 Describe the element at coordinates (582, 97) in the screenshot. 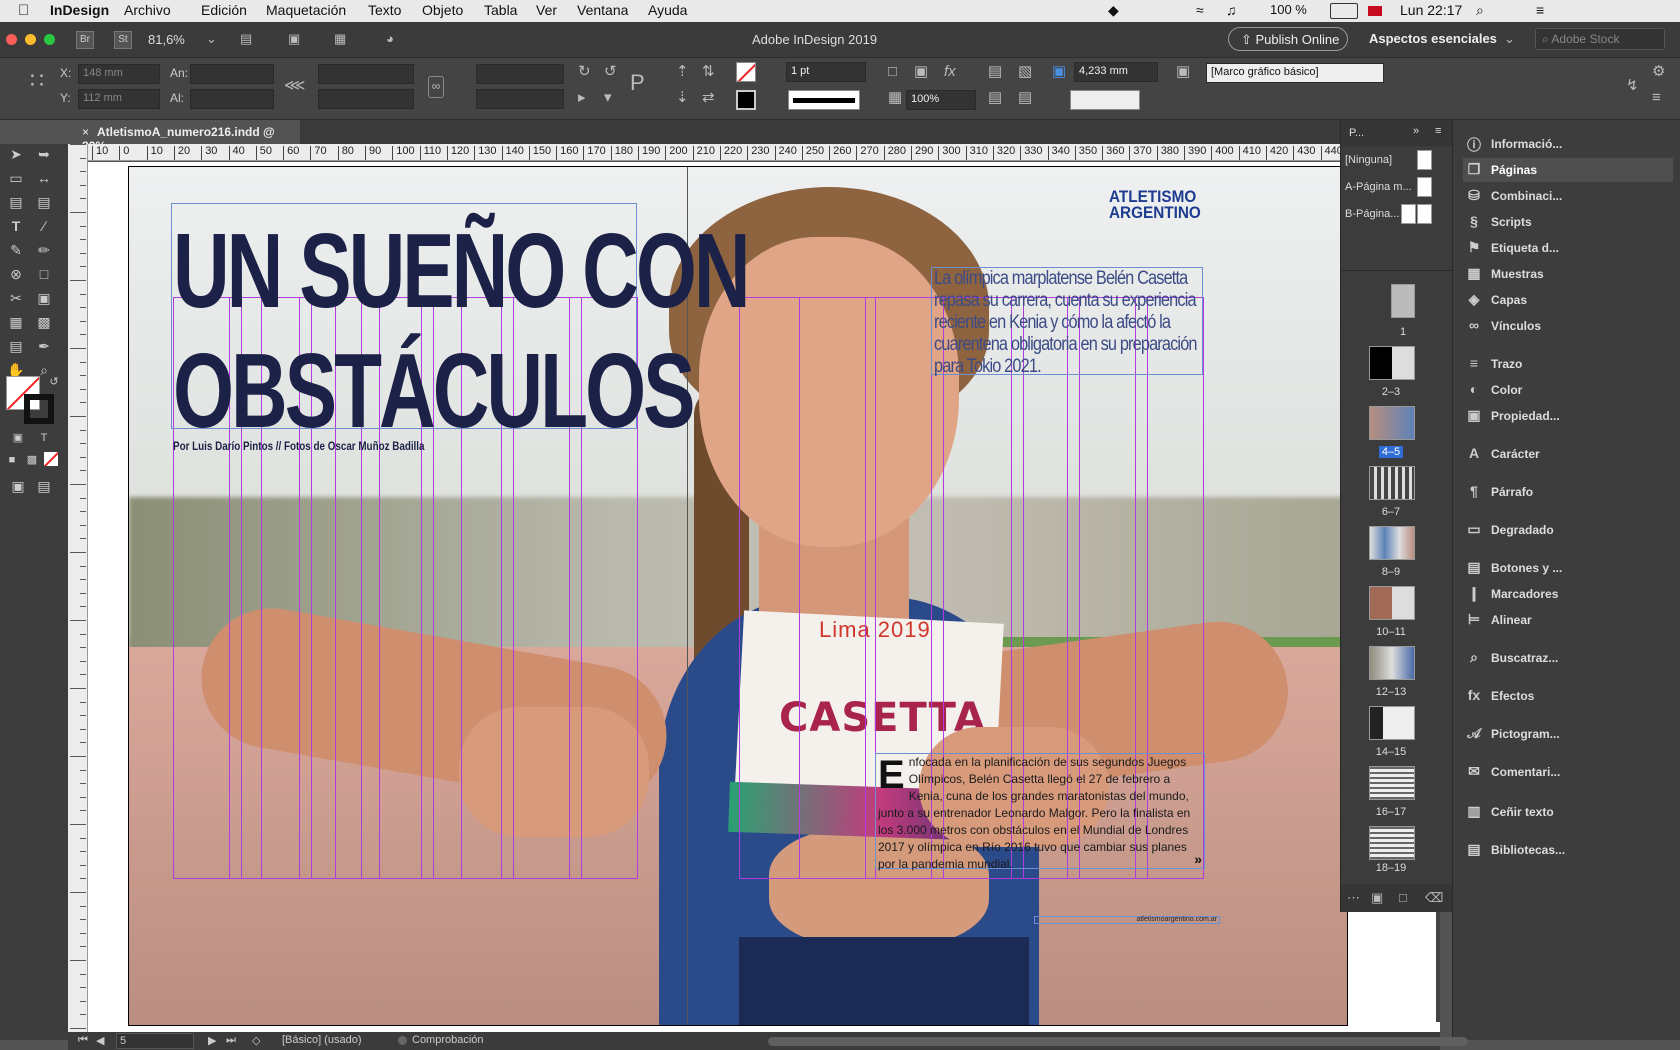

I see `flip-horizontal-icon: ▸` at that location.